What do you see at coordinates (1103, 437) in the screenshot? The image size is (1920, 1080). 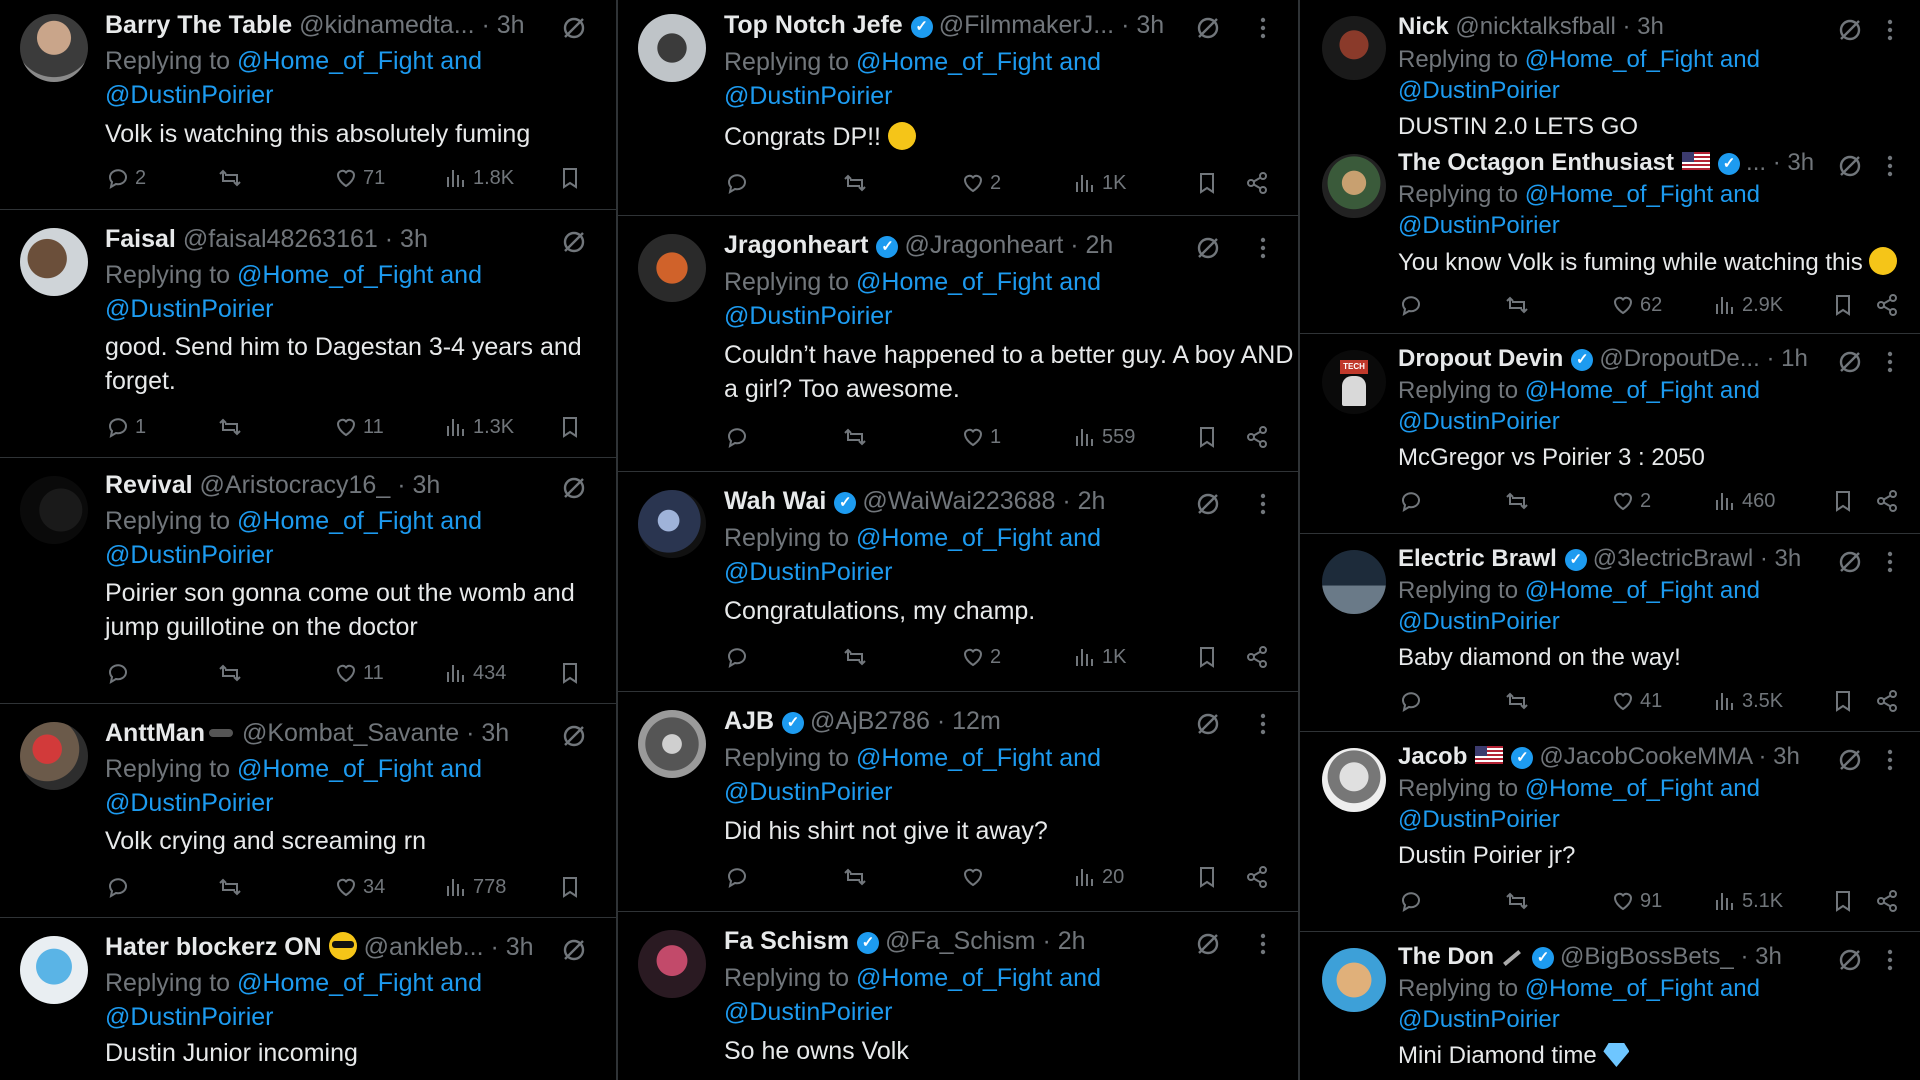 I see `views-button: 559` at bounding box center [1103, 437].